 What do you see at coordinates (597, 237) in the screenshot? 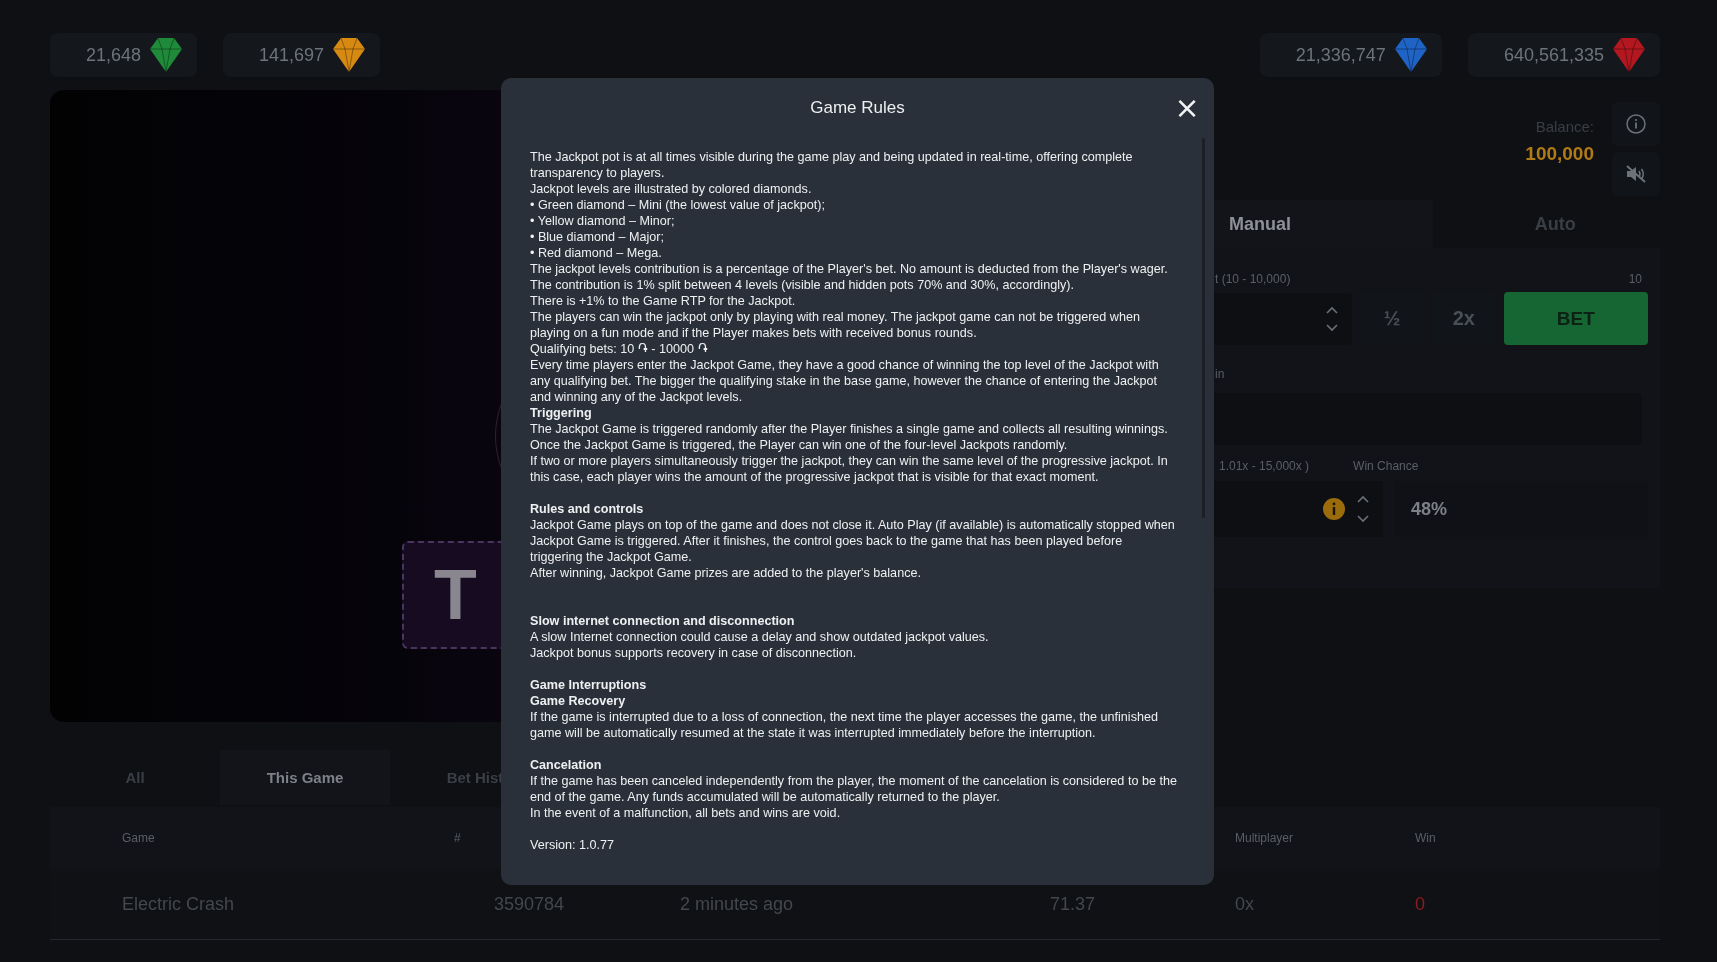
I see `rules-paragraph: • Blue diamond – Major;` at bounding box center [597, 237].